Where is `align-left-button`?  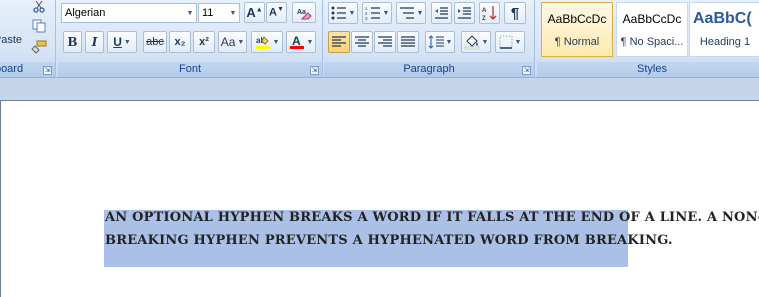
align-left-button is located at coordinates (339, 42).